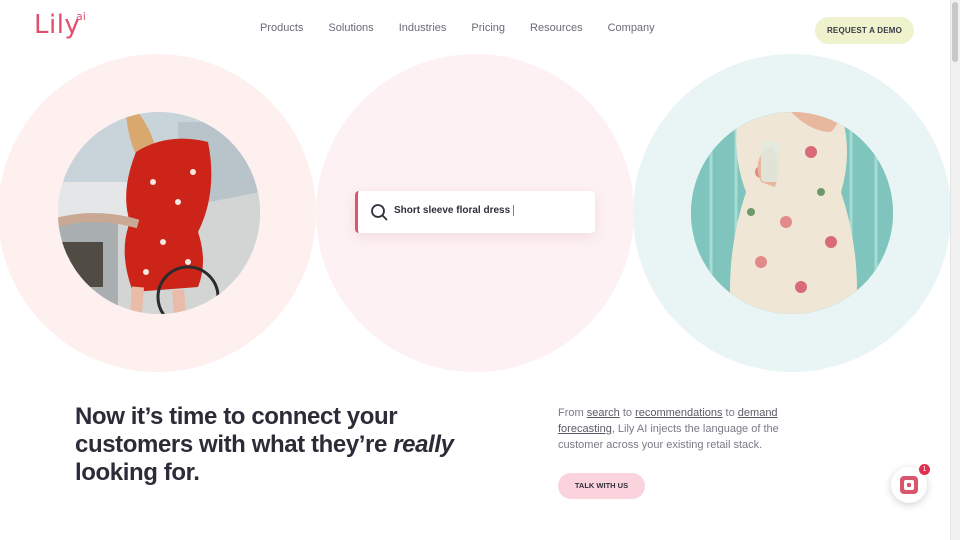 The width and height of the screenshot is (960, 540). I want to click on nav-pricing: Pricing, so click(488, 28).